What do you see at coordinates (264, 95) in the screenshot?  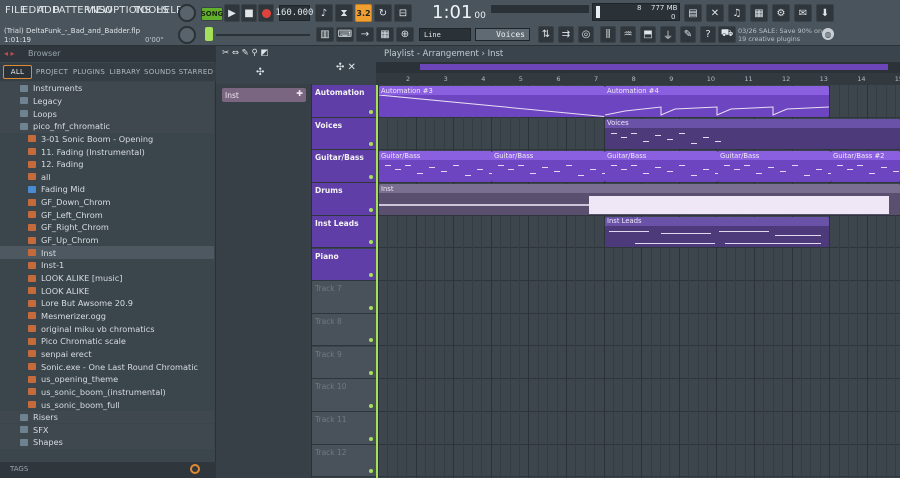 I see `picker-pattern-inst: Inst ✚` at bounding box center [264, 95].